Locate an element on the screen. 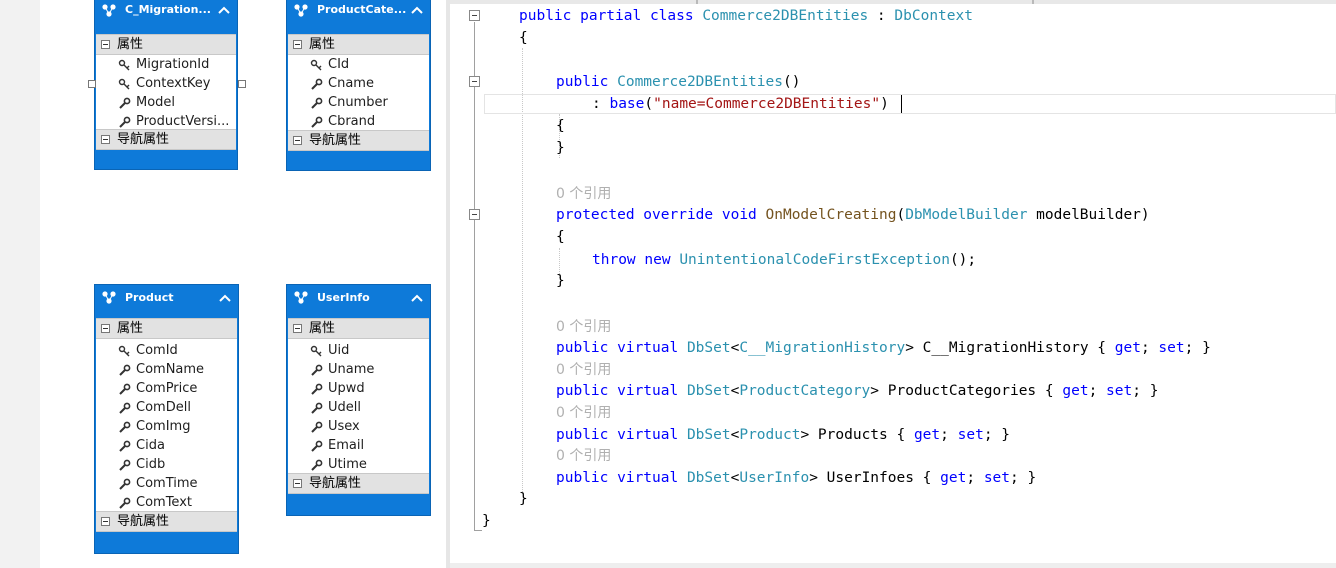  entity-title: UserInfo is located at coordinates (343, 297).